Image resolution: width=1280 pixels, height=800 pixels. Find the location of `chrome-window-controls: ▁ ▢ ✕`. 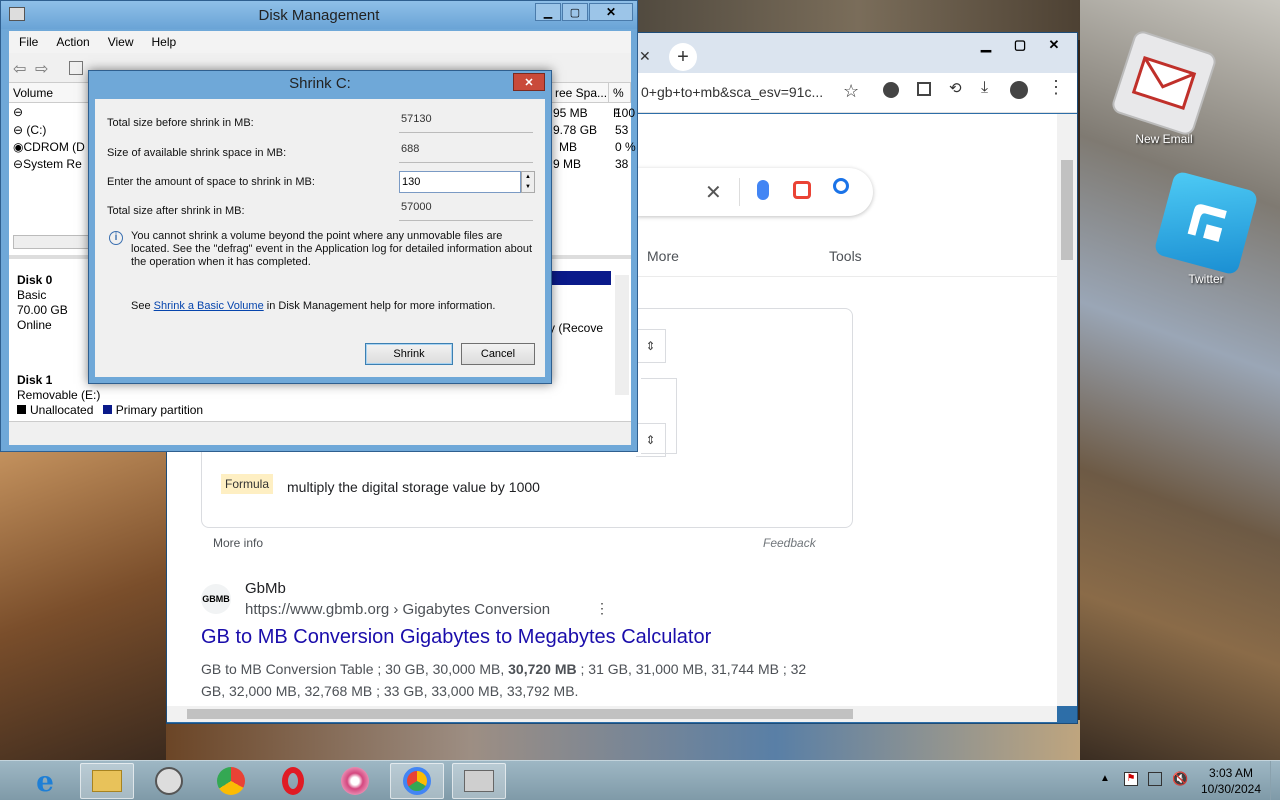

chrome-window-controls: ▁ ▢ ✕ is located at coordinates (1020, 45).